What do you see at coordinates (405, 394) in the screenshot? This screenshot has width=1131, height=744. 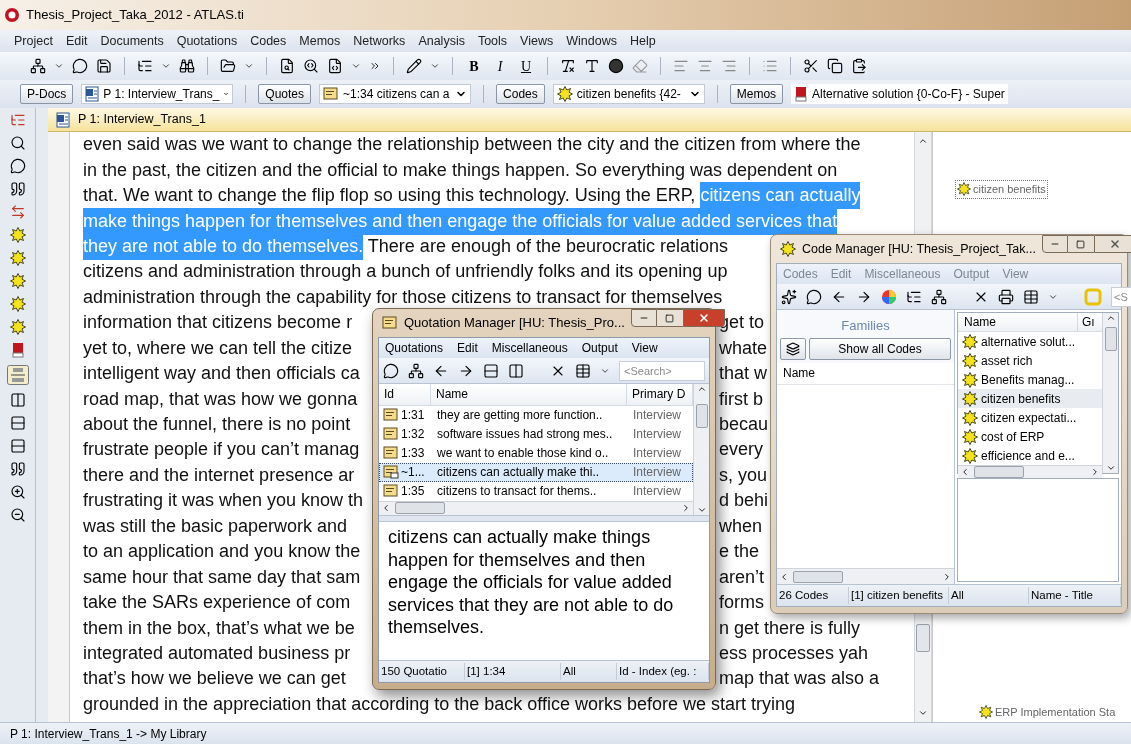 I see `column-header: Id` at bounding box center [405, 394].